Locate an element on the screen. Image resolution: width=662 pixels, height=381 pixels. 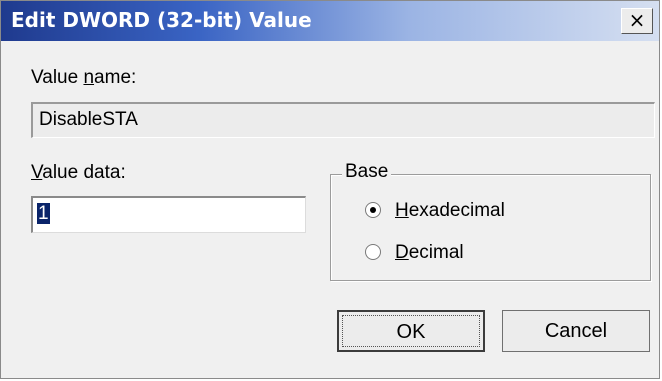
value-data-input: 1 is located at coordinates (168, 214).